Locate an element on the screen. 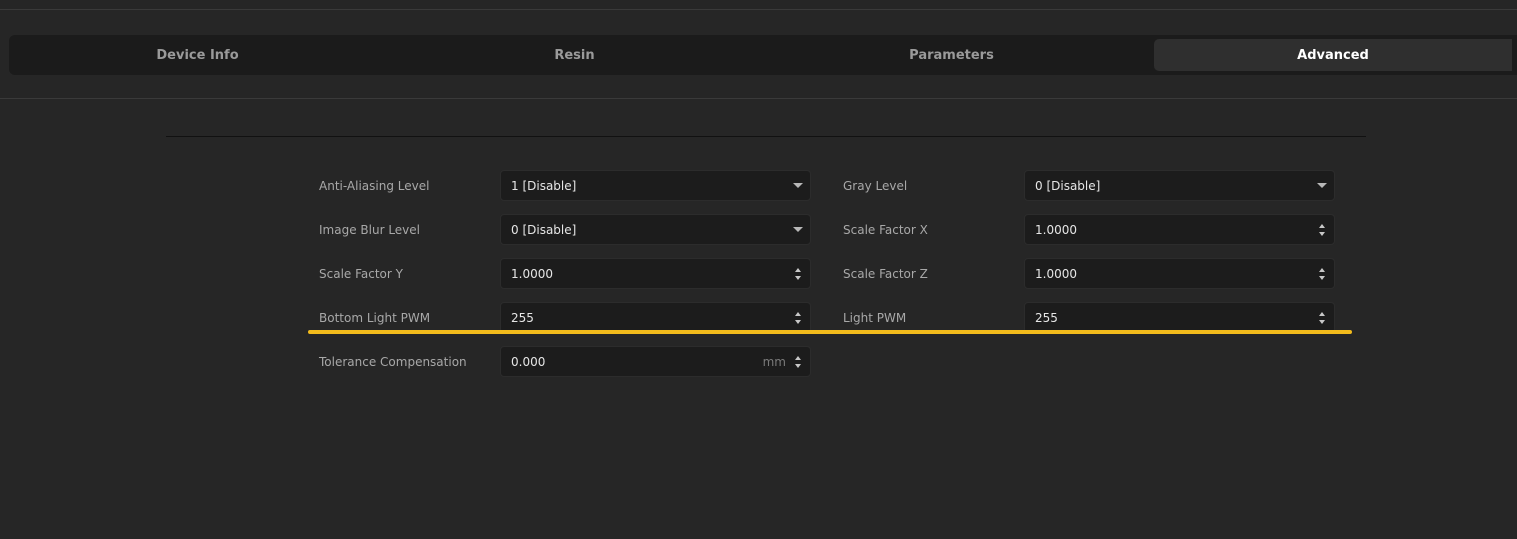 This screenshot has width=1517, height=539. tolerance-label: Tolerance Compensation is located at coordinates (393, 361).